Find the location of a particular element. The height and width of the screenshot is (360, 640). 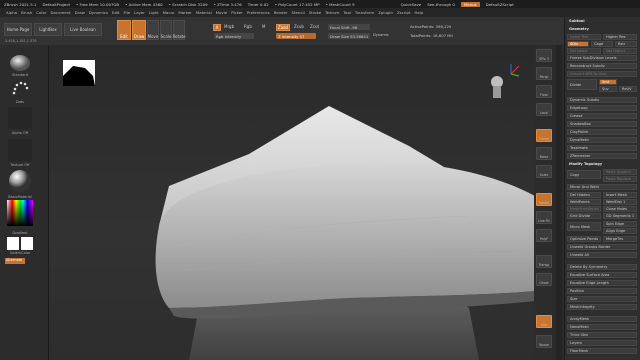

equalize-edge-button: Equalize Edge Length is located at coordinates (602, 283).